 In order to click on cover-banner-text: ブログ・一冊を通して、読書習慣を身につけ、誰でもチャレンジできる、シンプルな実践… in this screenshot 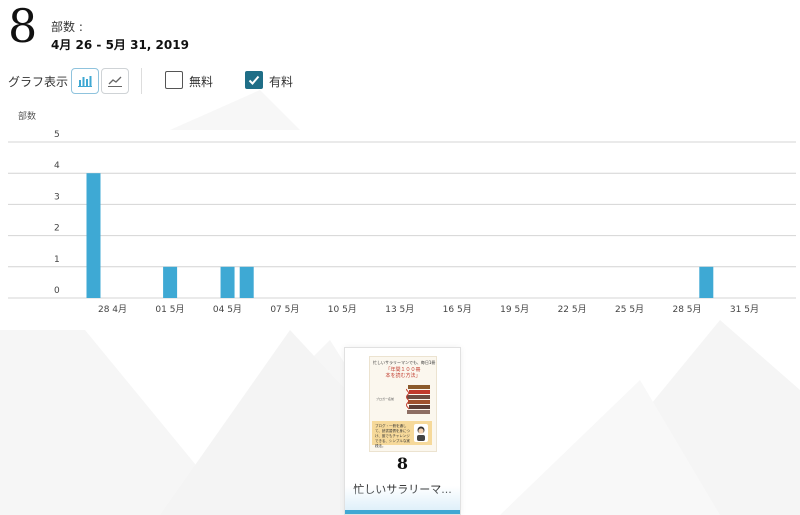, I will do `click(392, 436)`.